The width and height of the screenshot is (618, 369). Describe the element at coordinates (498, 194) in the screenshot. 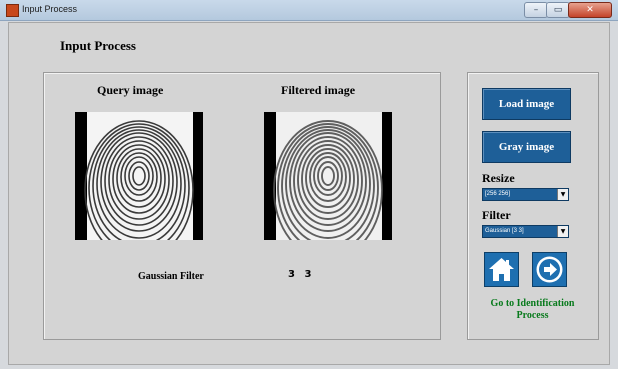

I see `resize-selected-value: [256 256]` at that location.